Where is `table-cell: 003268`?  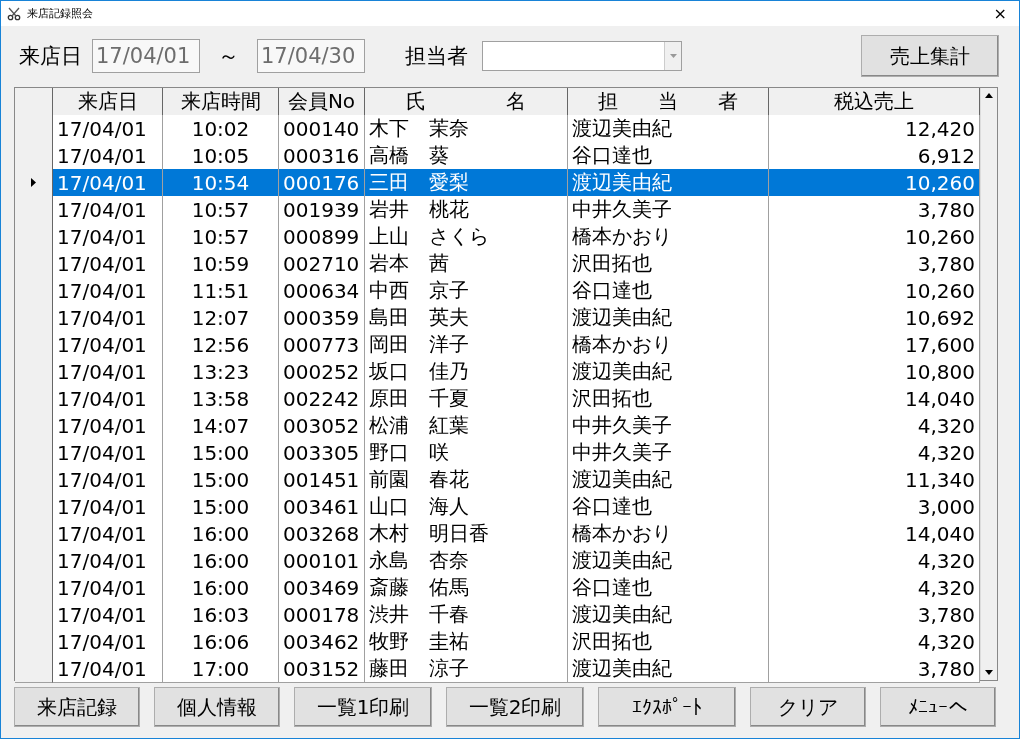
table-cell: 003268 is located at coordinates (322, 534).